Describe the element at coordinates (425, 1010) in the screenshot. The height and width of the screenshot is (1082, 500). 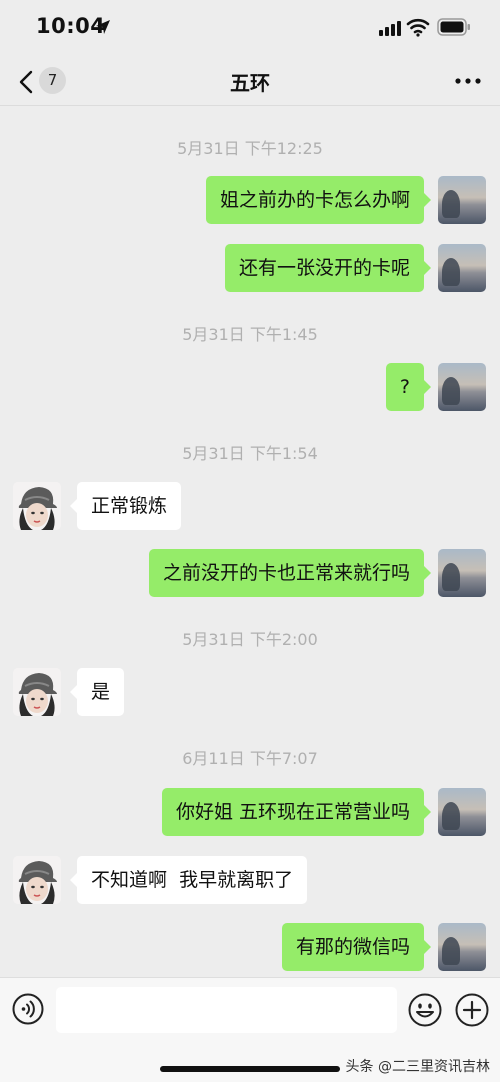
I see `emoji-icon` at that location.